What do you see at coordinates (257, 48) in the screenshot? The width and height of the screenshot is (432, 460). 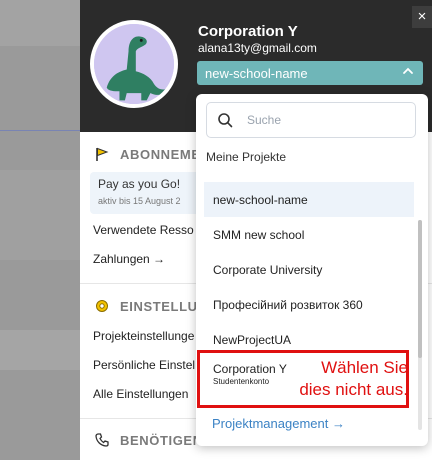 I see `user-email: alana13ty@gmail.com` at bounding box center [257, 48].